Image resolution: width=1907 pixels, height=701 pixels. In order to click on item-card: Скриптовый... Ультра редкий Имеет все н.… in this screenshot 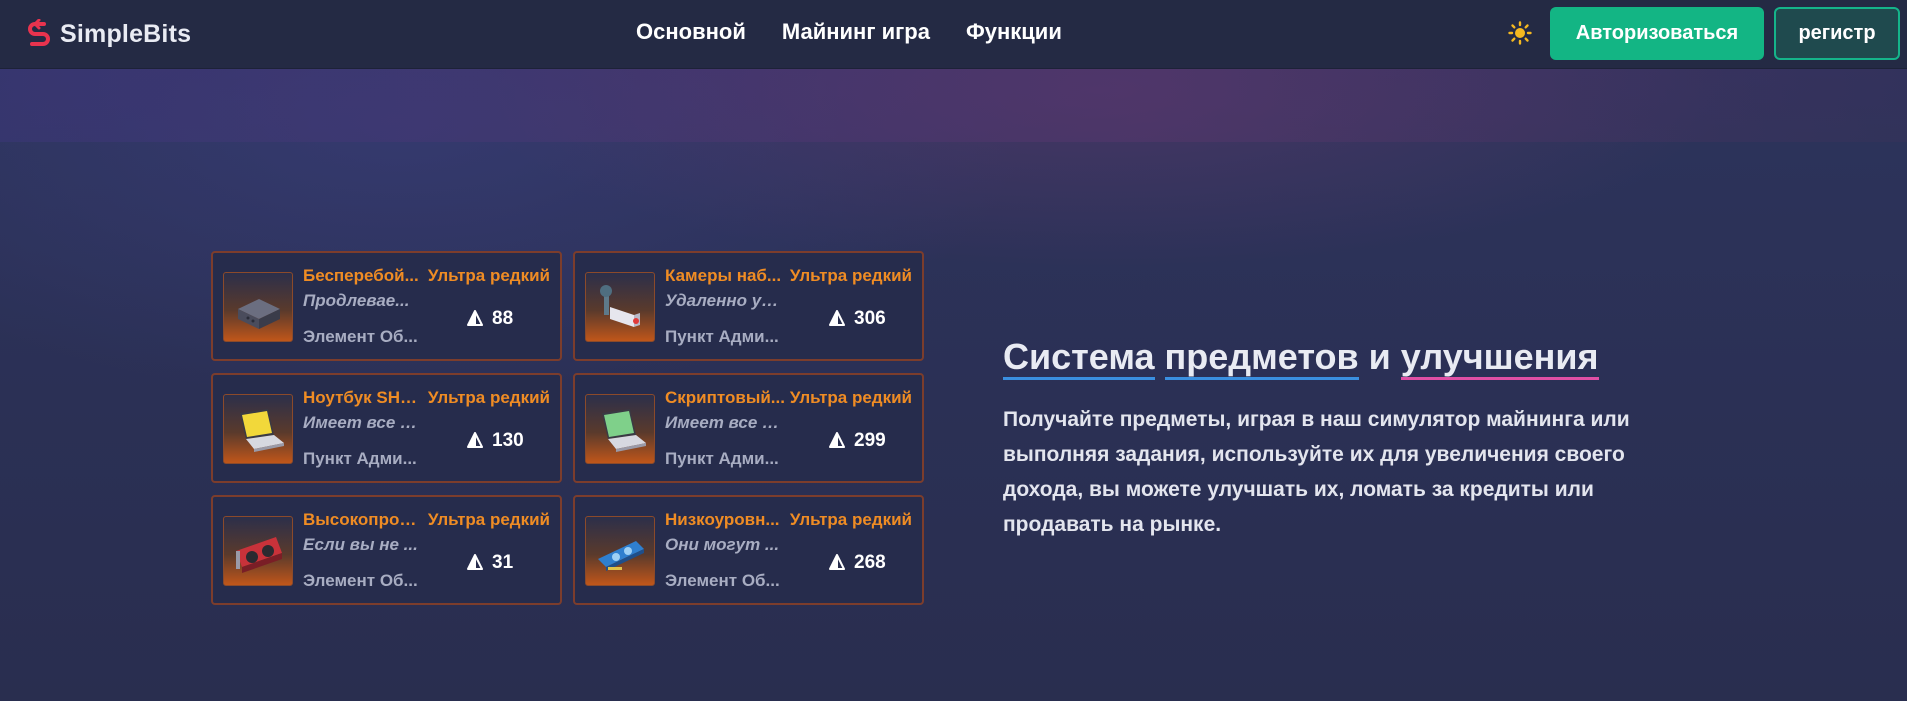, I will do `click(748, 428)`.